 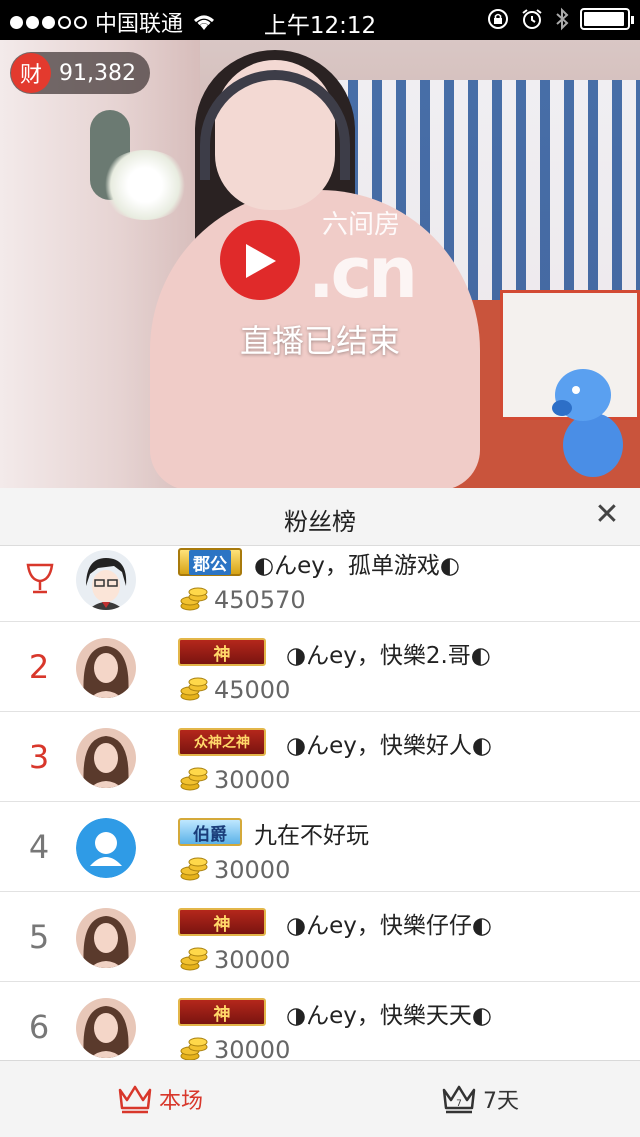 I want to click on status-bar: 中国联通 上午12:12, so click(x=320, y=20).